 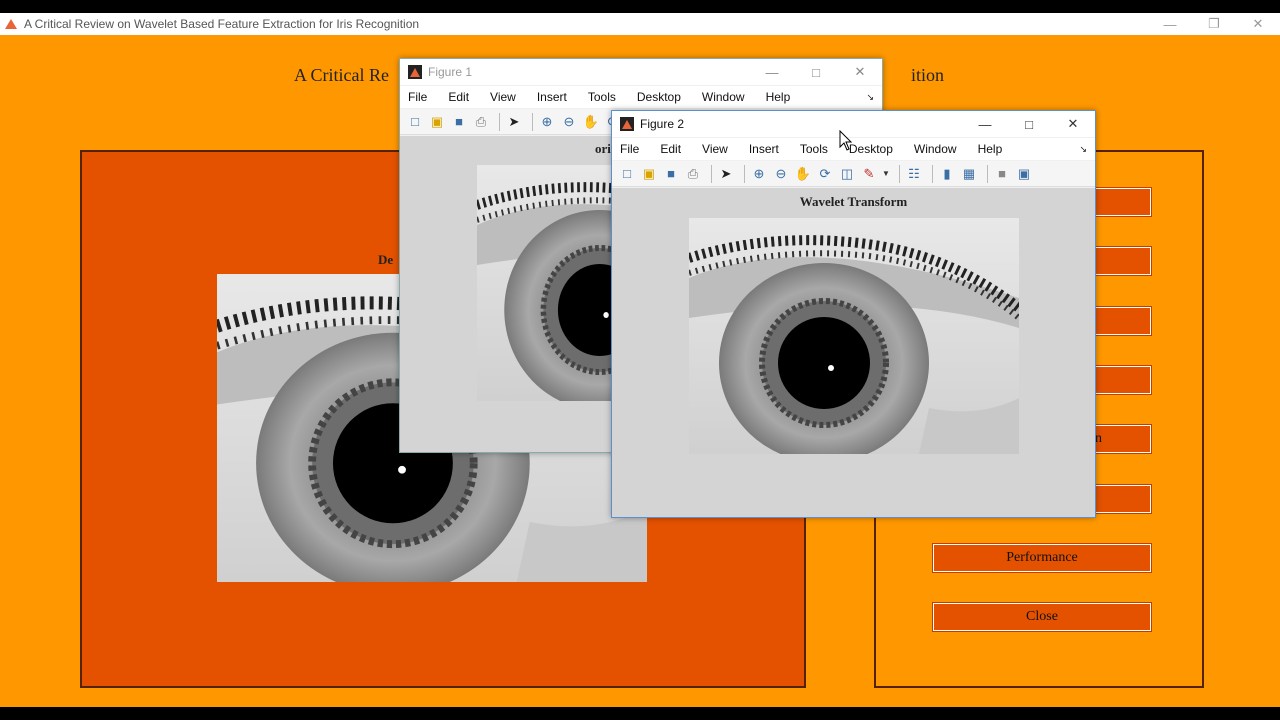 What do you see at coordinates (853, 124) in the screenshot?
I see `figure-2-title-bar: Figure 2 — □ ✕` at bounding box center [853, 124].